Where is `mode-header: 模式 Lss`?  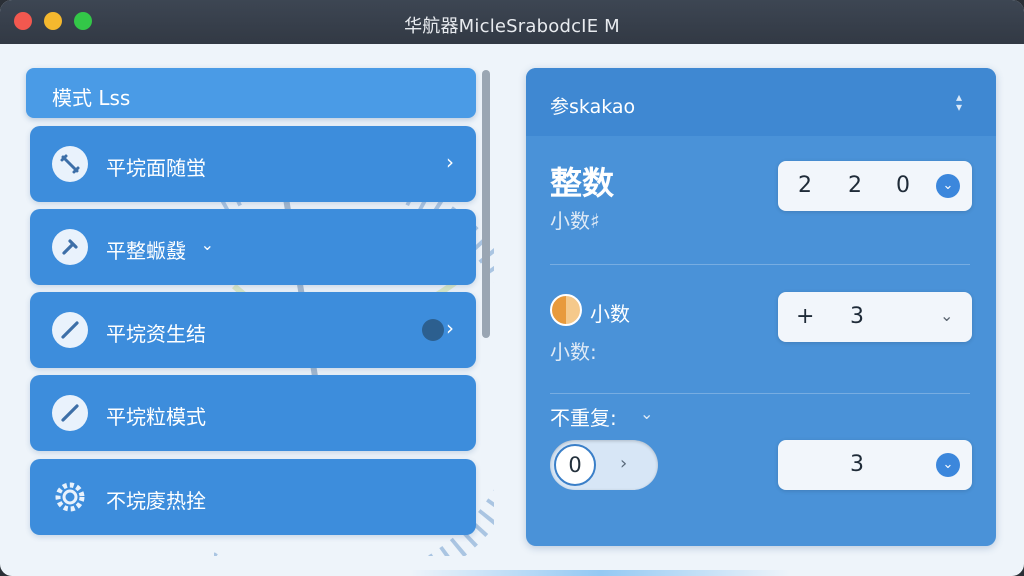
mode-header: 模式 Lss is located at coordinates (251, 93).